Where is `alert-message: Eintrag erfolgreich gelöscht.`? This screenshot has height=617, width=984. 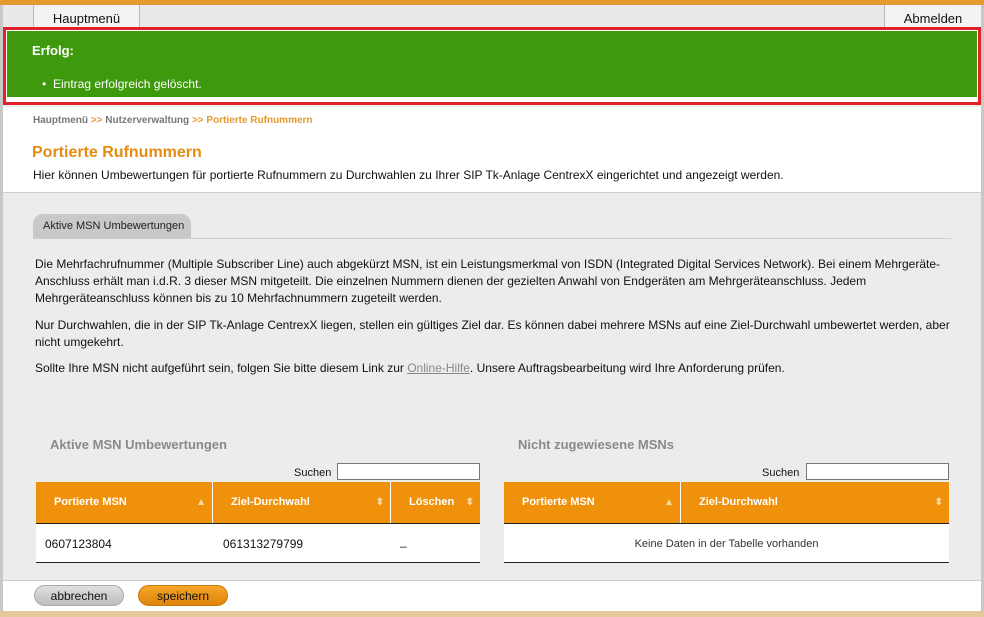 alert-message: Eintrag erfolgreich gelöscht. is located at coordinates (127, 84).